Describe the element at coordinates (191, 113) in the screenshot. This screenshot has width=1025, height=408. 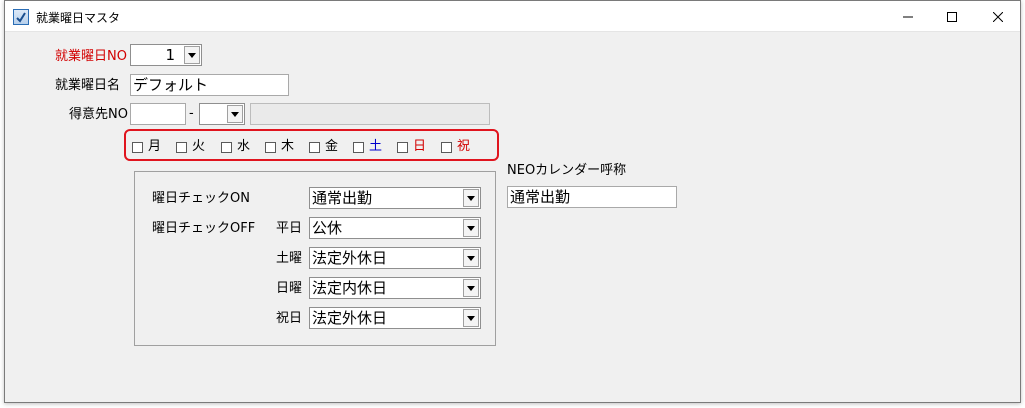
I see `customer-no-dash: -` at that location.